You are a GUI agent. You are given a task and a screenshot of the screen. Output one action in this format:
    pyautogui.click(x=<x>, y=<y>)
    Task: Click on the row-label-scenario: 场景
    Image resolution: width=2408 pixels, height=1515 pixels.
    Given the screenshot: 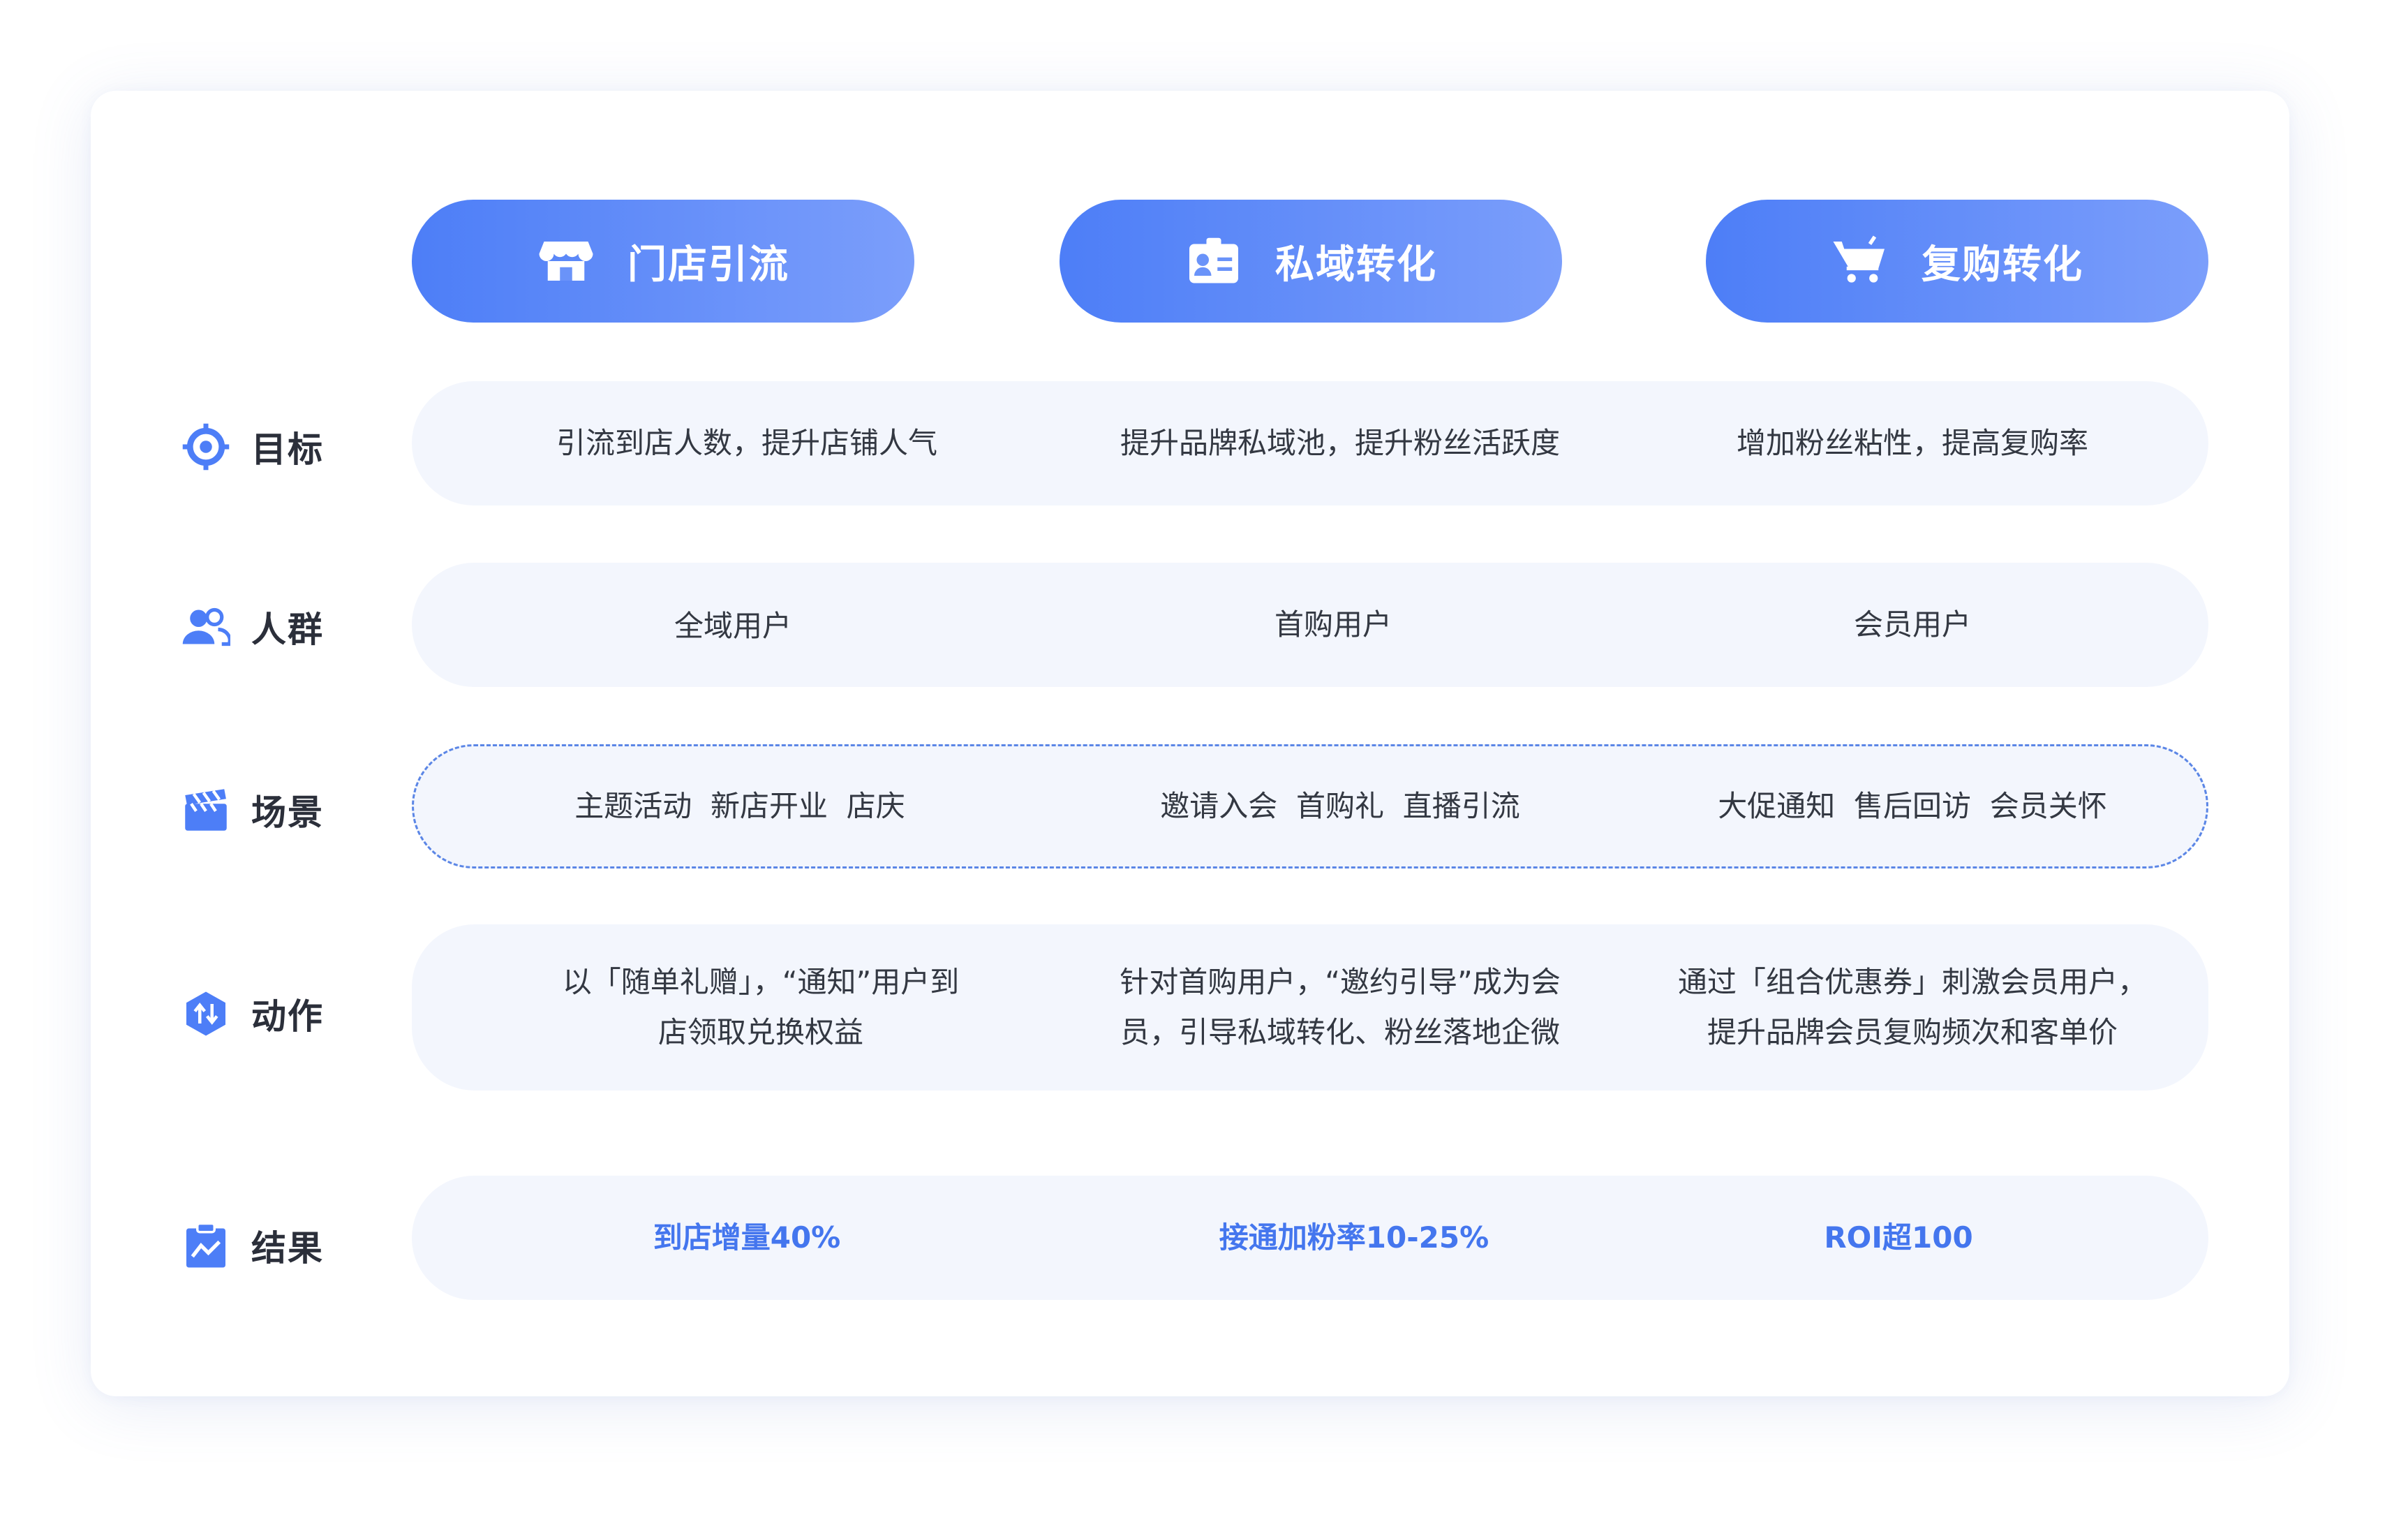 What is the action you would take?
    pyautogui.click(x=252, y=810)
    